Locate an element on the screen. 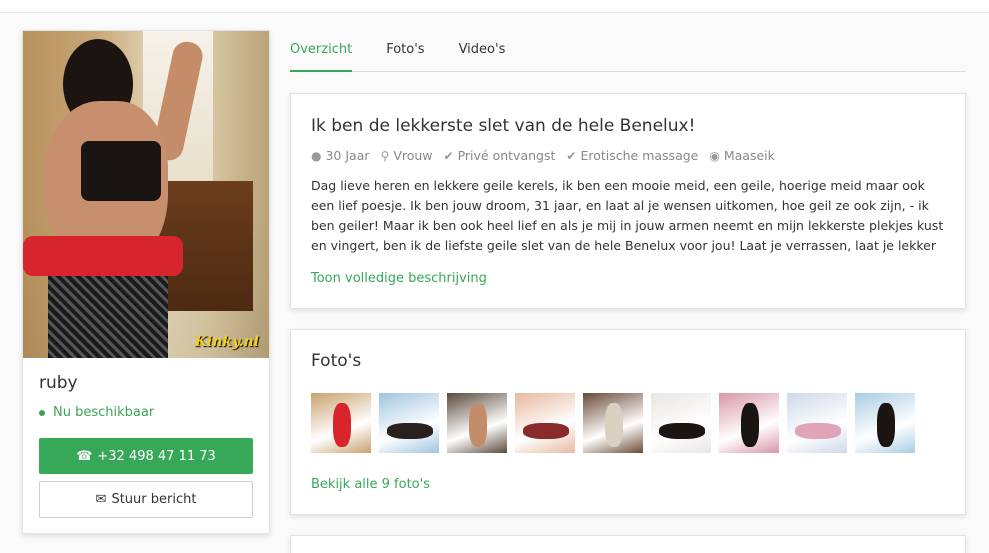  photo-watermark: Kinky.nl is located at coordinates (226, 342).